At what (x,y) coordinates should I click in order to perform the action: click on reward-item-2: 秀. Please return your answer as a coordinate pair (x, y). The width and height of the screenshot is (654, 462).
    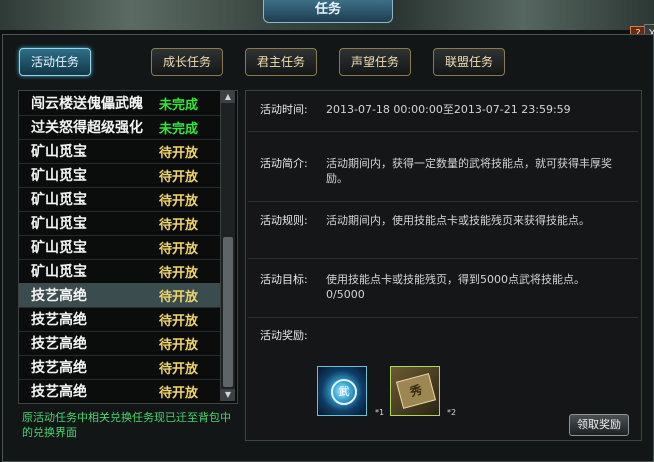
    Looking at the image, I should click on (415, 391).